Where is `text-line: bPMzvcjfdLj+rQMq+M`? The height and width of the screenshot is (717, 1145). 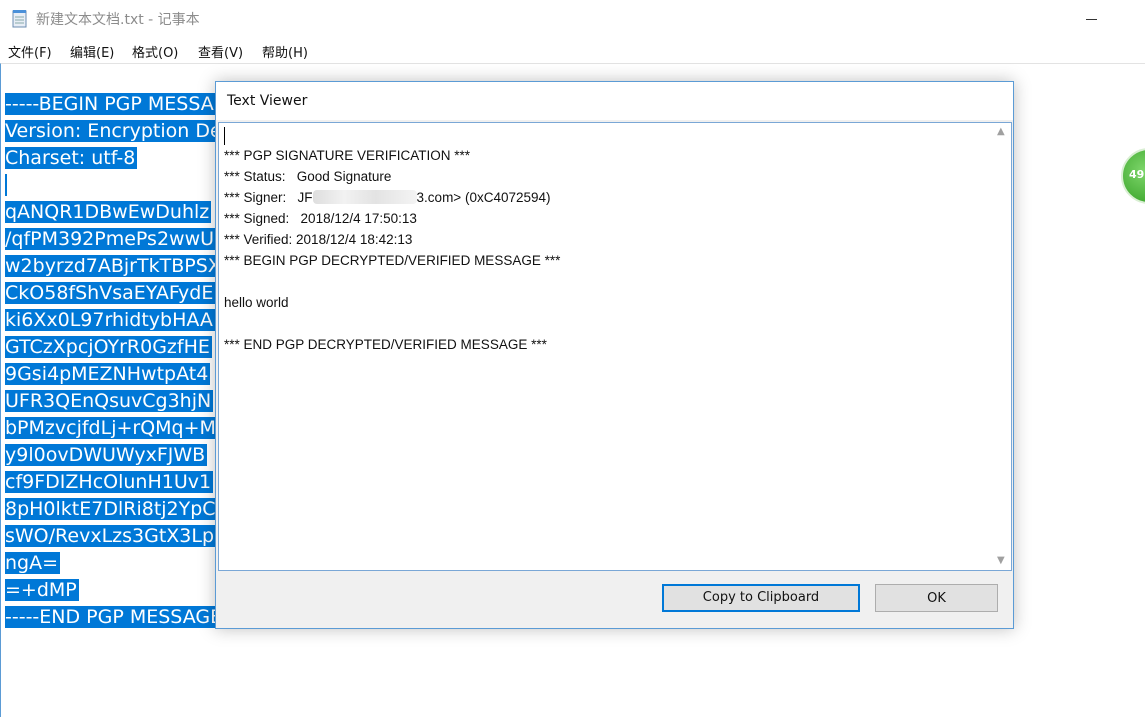
text-line: bPMzvcjfdLj+rQMq+M is located at coordinates (111, 428).